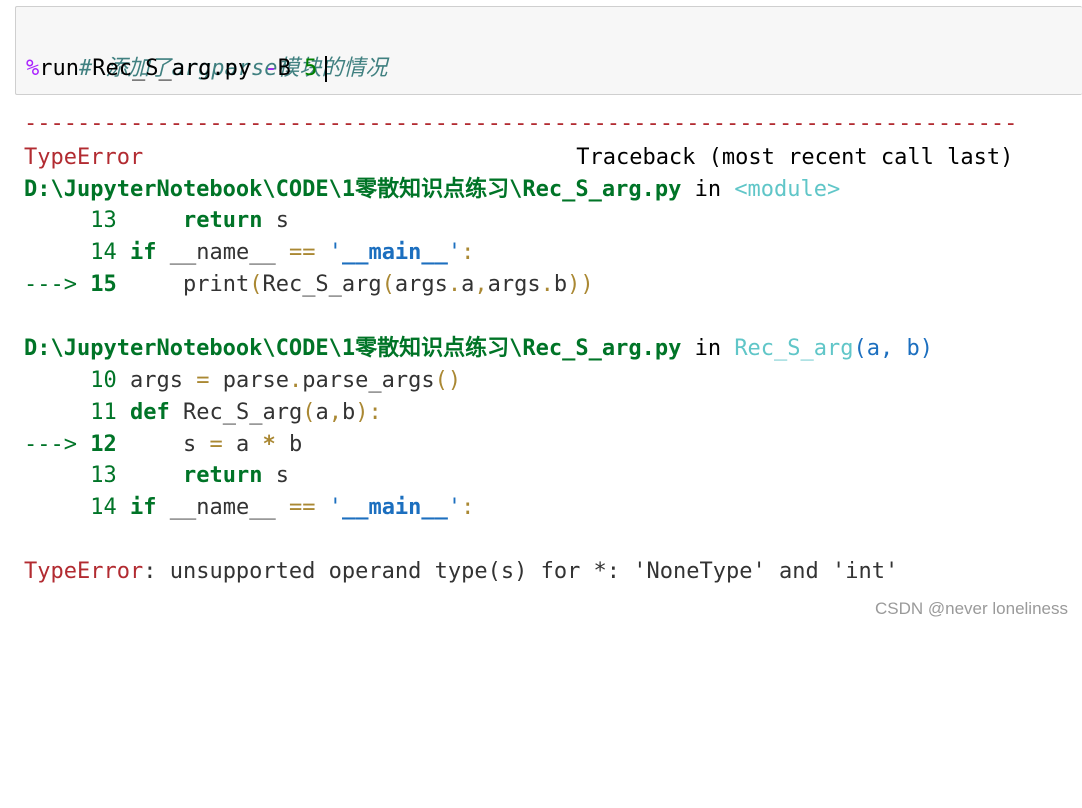 This screenshot has width=1082, height=808. What do you see at coordinates (84, 157) in the screenshot?
I see `error-type: TypeError` at bounding box center [84, 157].